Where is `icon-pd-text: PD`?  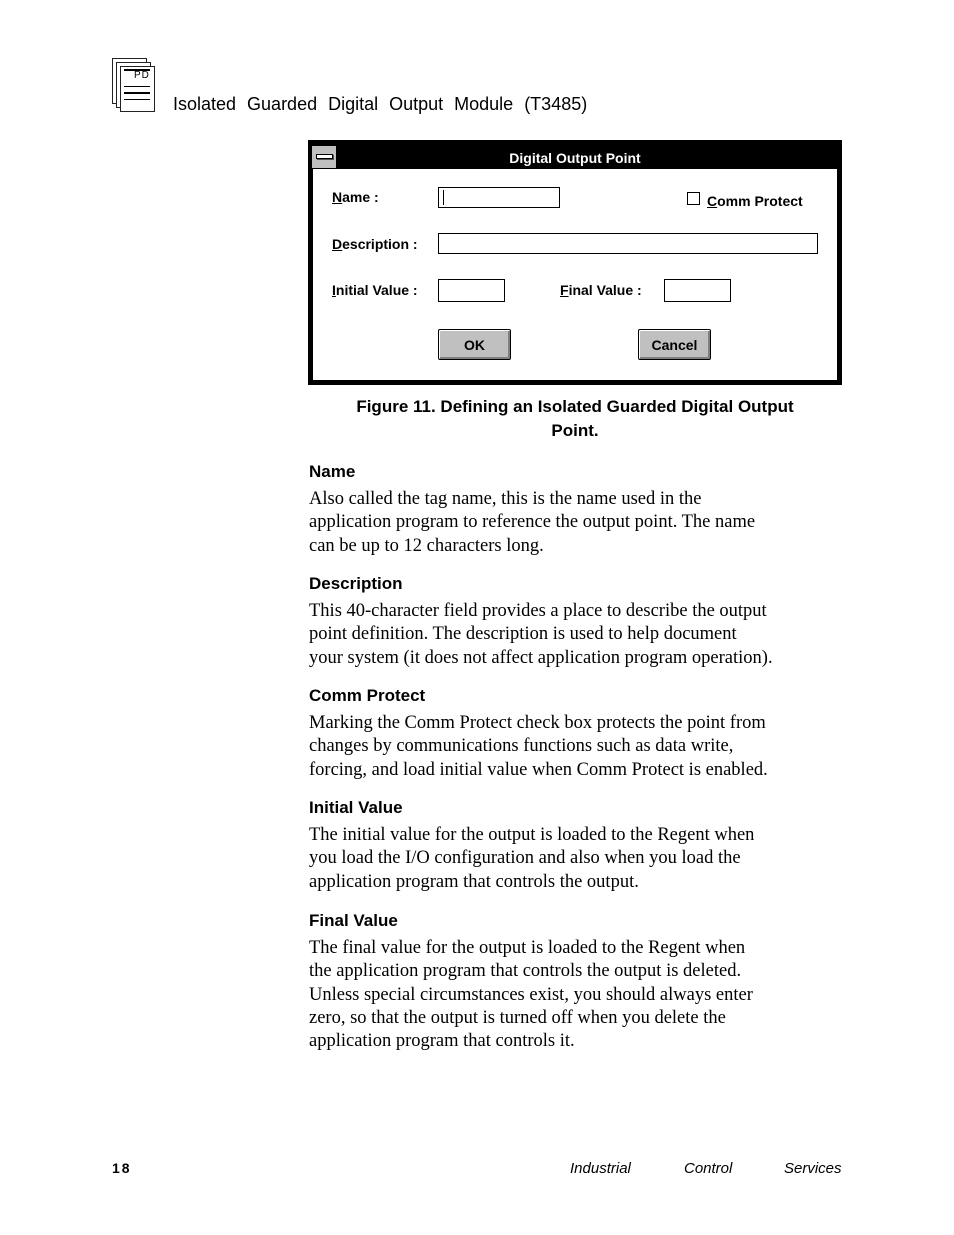 icon-pd-text: PD is located at coordinates (142, 75).